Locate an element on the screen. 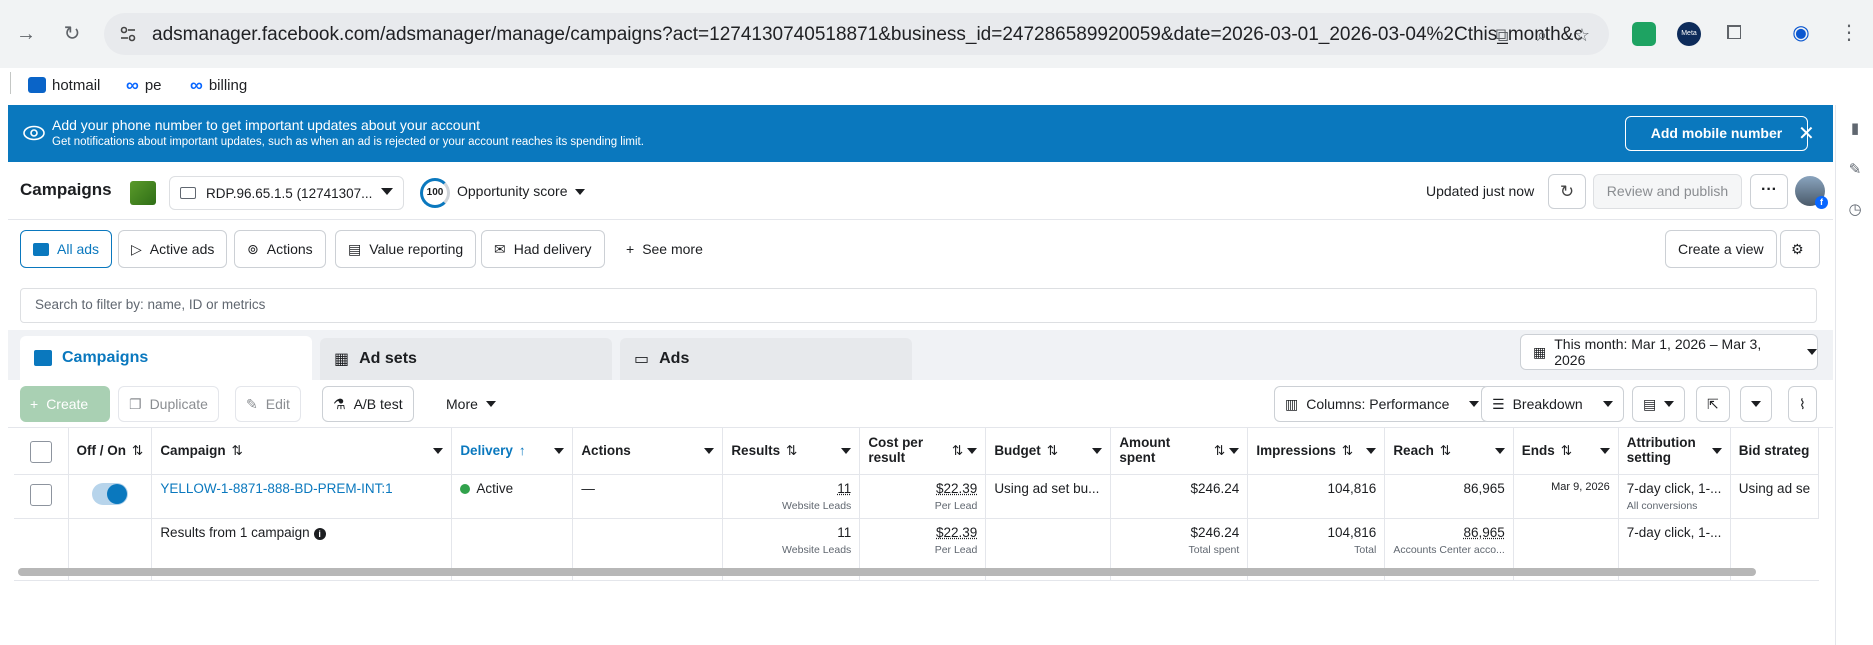 The height and width of the screenshot is (645, 1873). campaign-name-cell: YELLOW-1-8871-888-BD-PREM-INT:1 is located at coordinates (302, 496).